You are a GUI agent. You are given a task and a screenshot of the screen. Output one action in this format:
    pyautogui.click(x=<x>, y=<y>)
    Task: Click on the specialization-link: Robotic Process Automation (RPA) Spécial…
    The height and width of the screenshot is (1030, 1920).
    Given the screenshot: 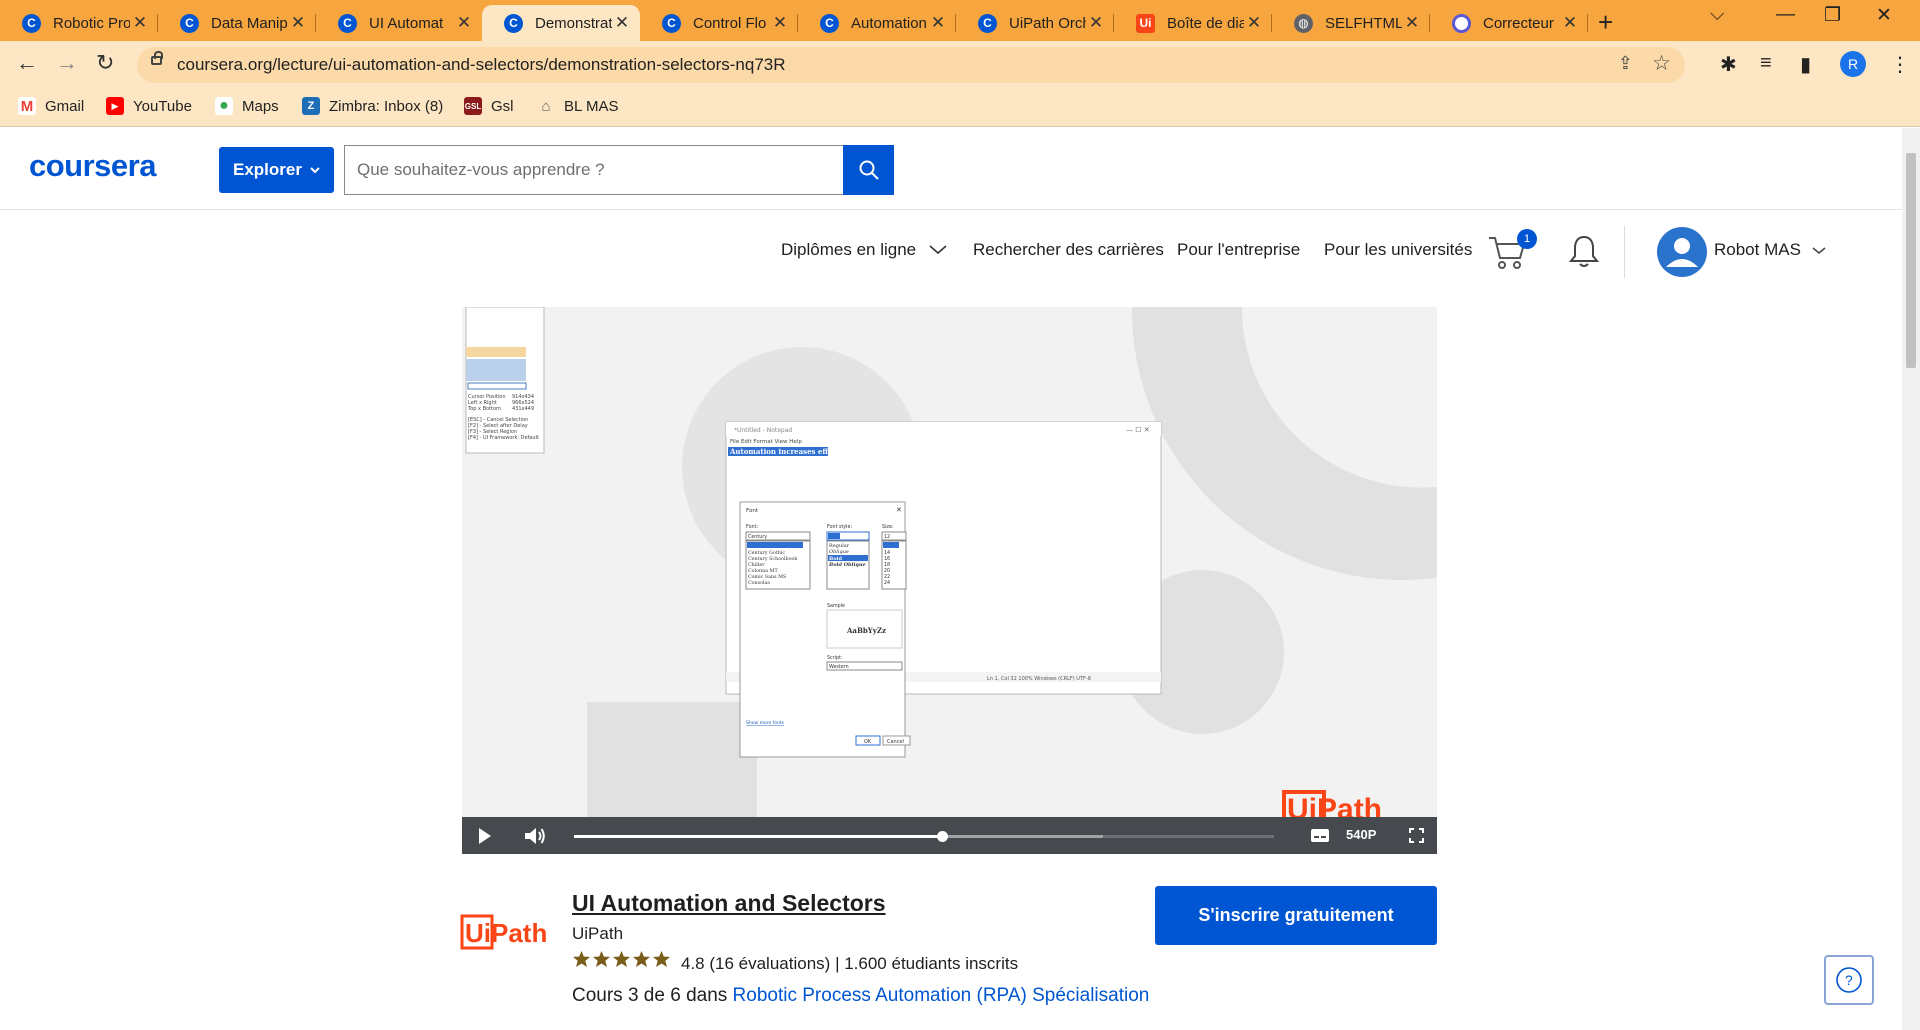 What is the action you would take?
    pyautogui.click(x=941, y=995)
    